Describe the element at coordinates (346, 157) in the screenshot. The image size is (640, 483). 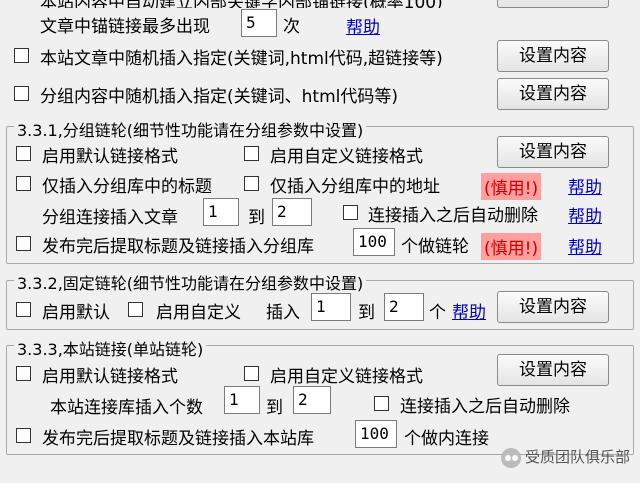
I see `group-custom-format-label: 启用自定义链接格式` at that location.